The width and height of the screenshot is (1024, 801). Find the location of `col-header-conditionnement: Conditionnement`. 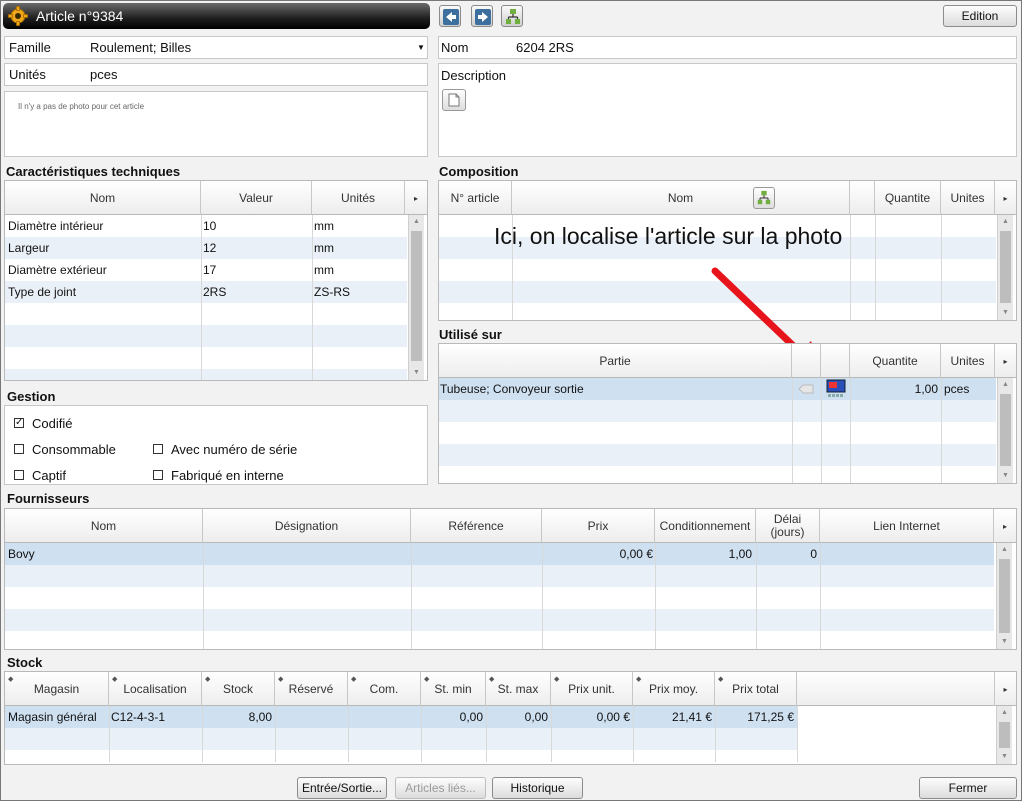

col-header-conditionnement: Conditionnement is located at coordinates (705, 526).